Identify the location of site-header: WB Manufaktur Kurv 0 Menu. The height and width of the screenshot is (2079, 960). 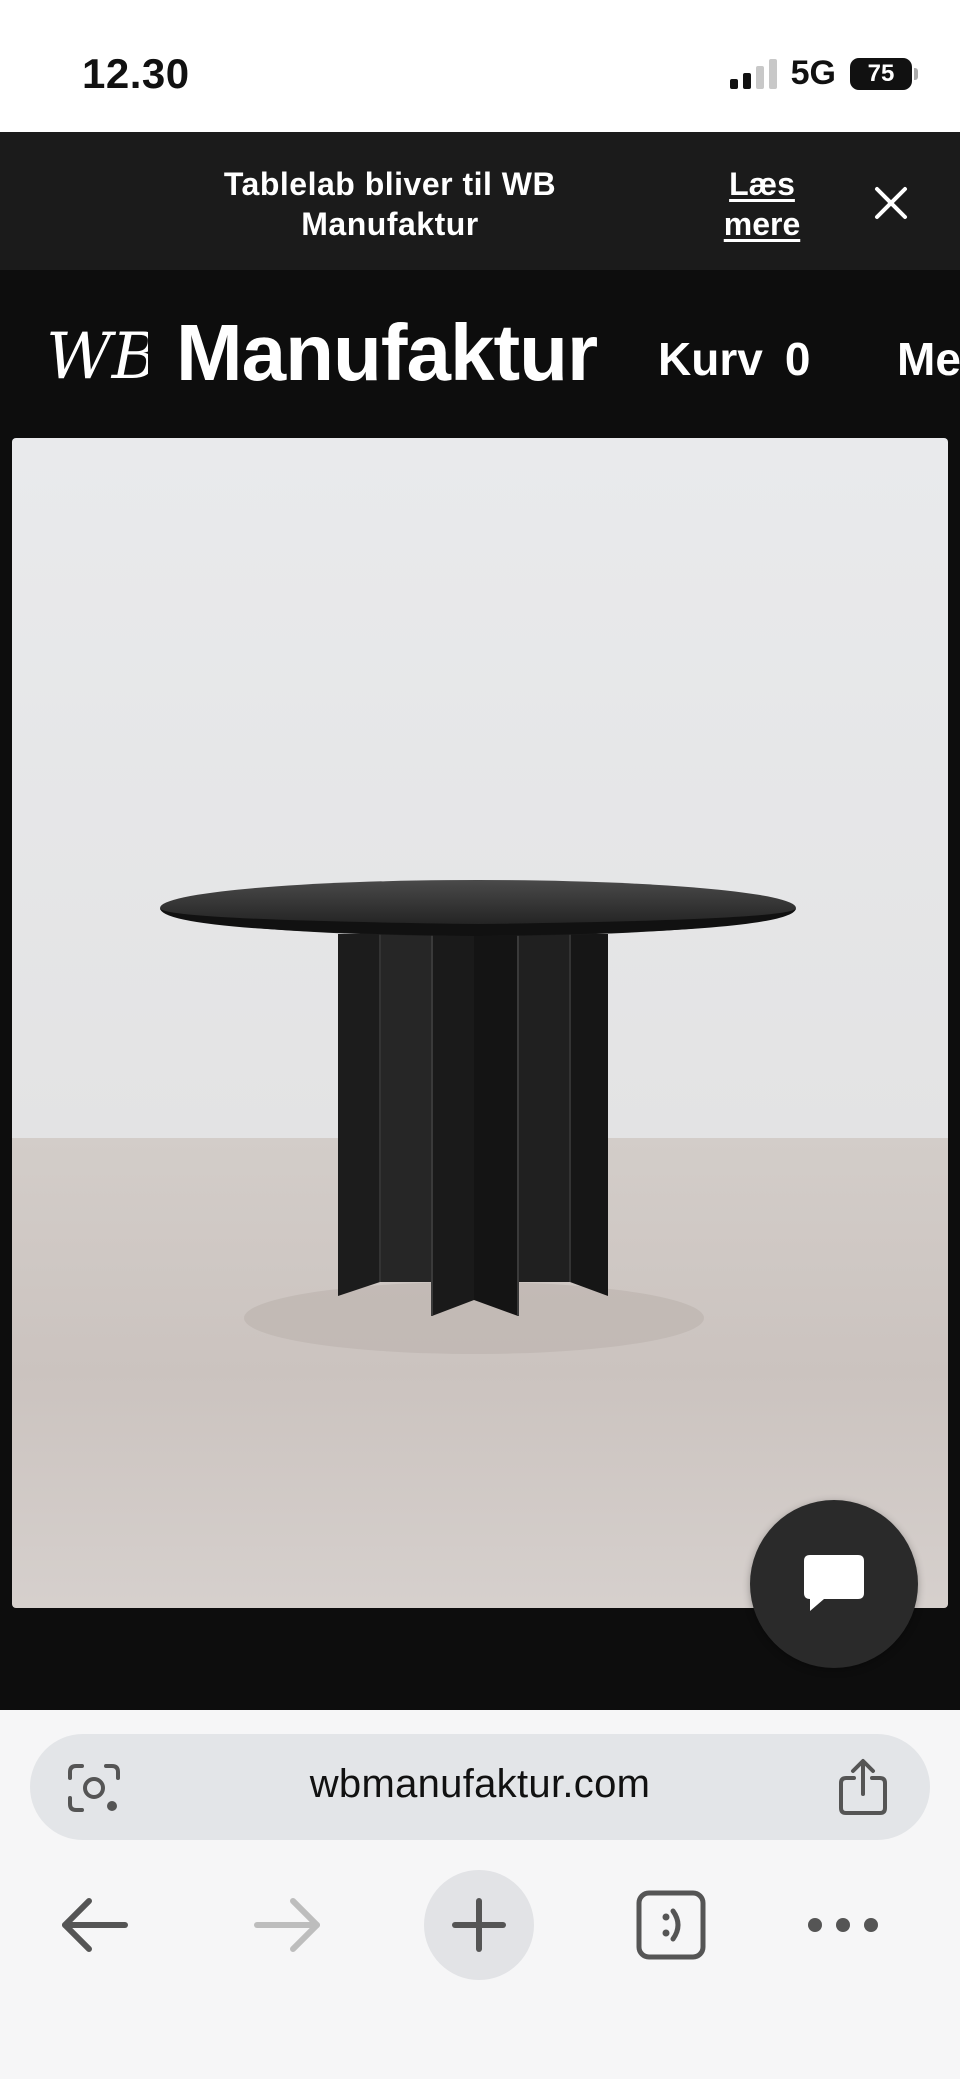
(480, 354).